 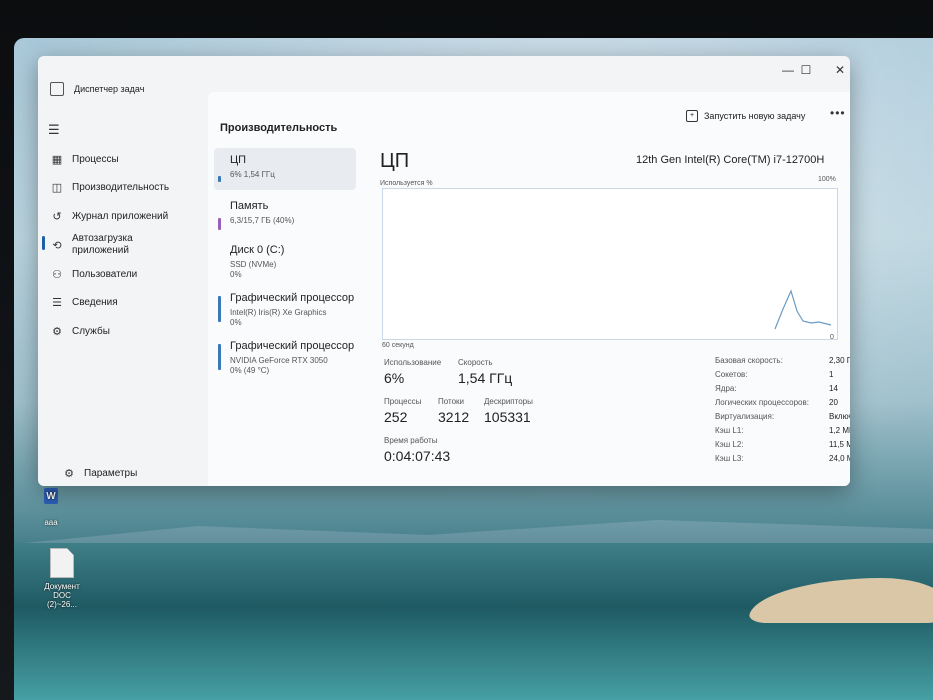 What do you see at coordinates (395, 161) in the screenshot?
I see `detail-title: ЦП` at bounding box center [395, 161].